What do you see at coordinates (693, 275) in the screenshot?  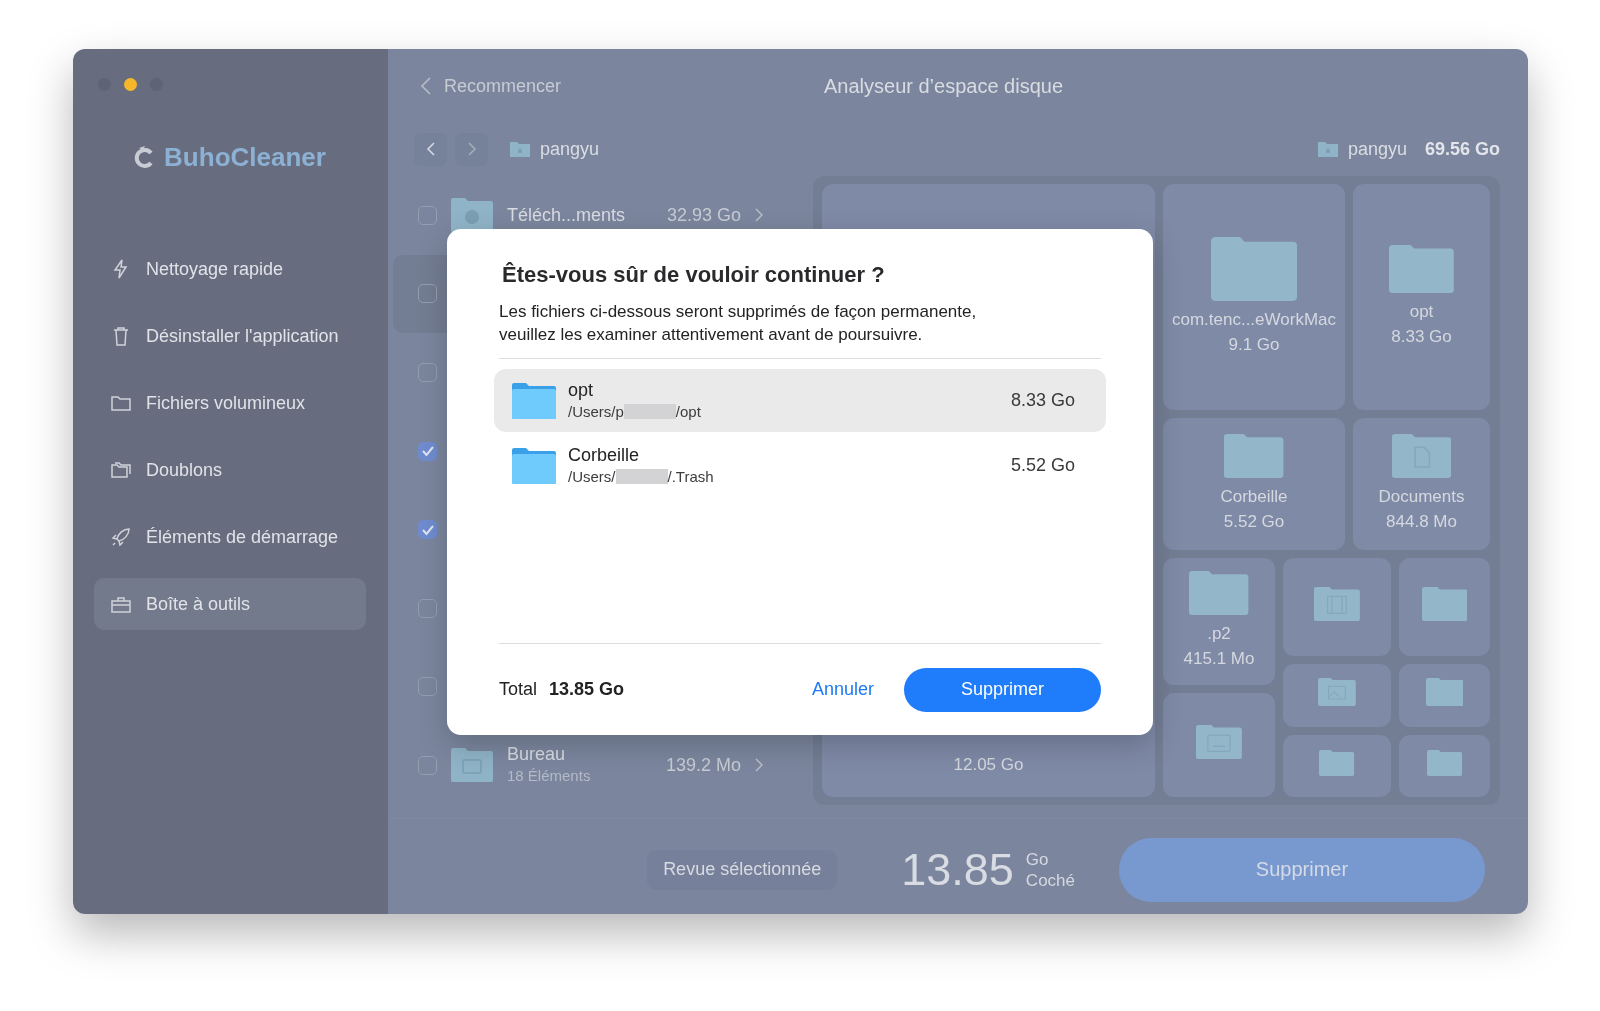 I see `dialog-title: Êtes-vous sûr de vouloir continuer ?` at bounding box center [693, 275].